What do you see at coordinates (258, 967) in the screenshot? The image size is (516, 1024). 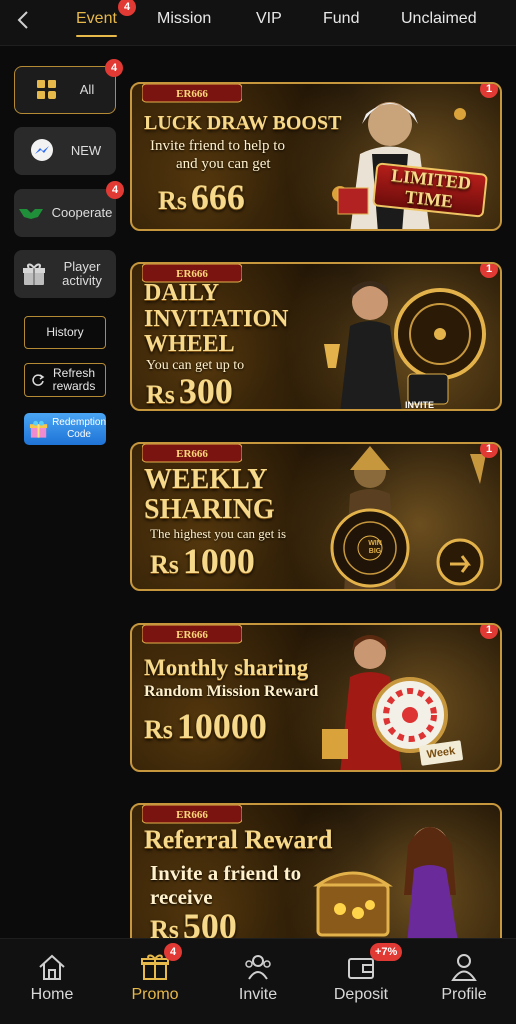 I see `people-icon` at bounding box center [258, 967].